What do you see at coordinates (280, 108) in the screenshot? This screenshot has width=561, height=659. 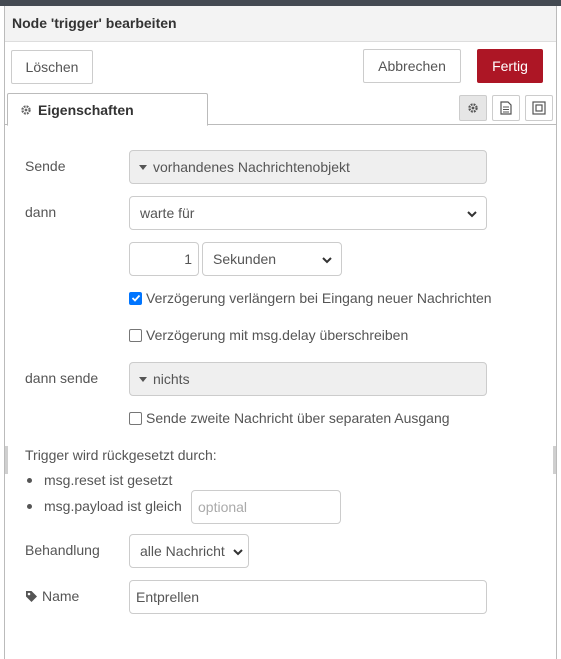 I see `tab-bar: Eigenschaften` at bounding box center [280, 108].